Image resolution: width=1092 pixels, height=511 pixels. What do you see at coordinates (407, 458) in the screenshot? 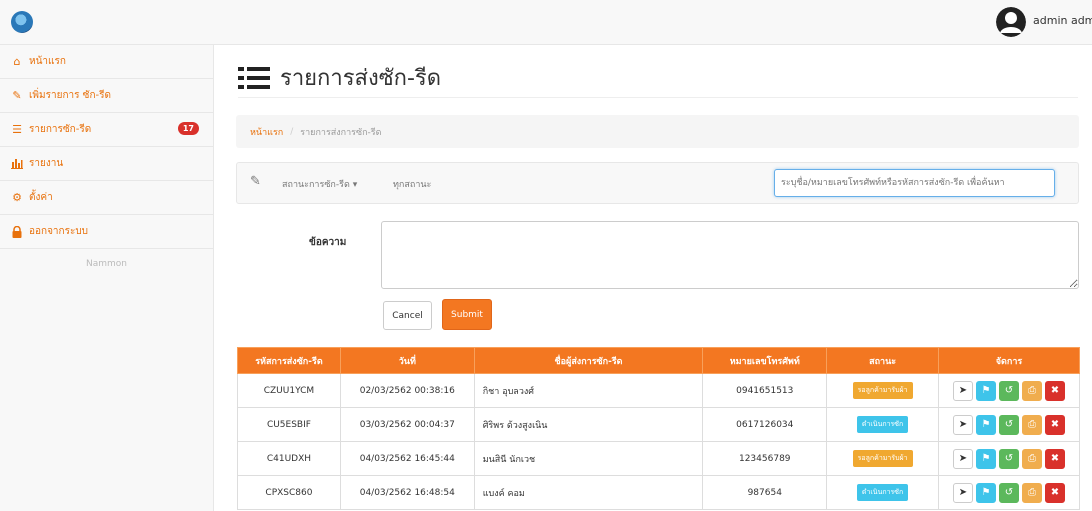
I see `cell-date: 04/03/2562 16:45:44` at bounding box center [407, 458].